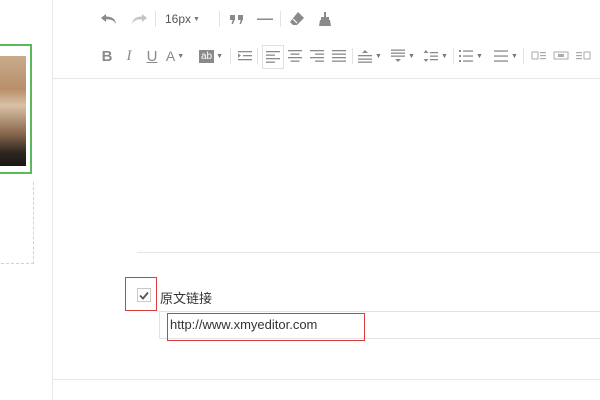 The width and height of the screenshot is (600, 400). What do you see at coordinates (583, 56) in the screenshot?
I see `image-right-icon` at bounding box center [583, 56].